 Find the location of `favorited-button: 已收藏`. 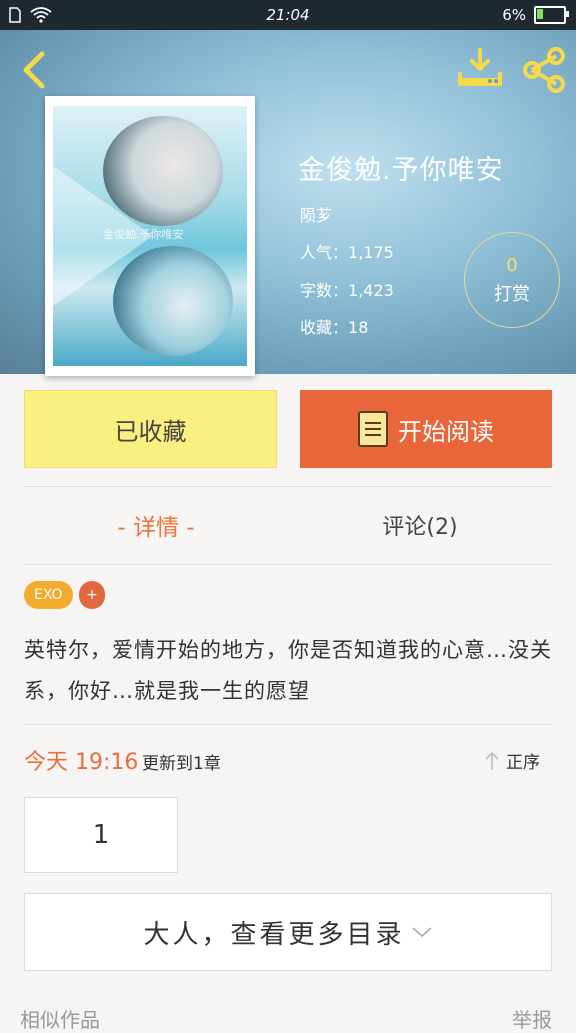

favorited-button: 已收藏 is located at coordinates (150, 429).